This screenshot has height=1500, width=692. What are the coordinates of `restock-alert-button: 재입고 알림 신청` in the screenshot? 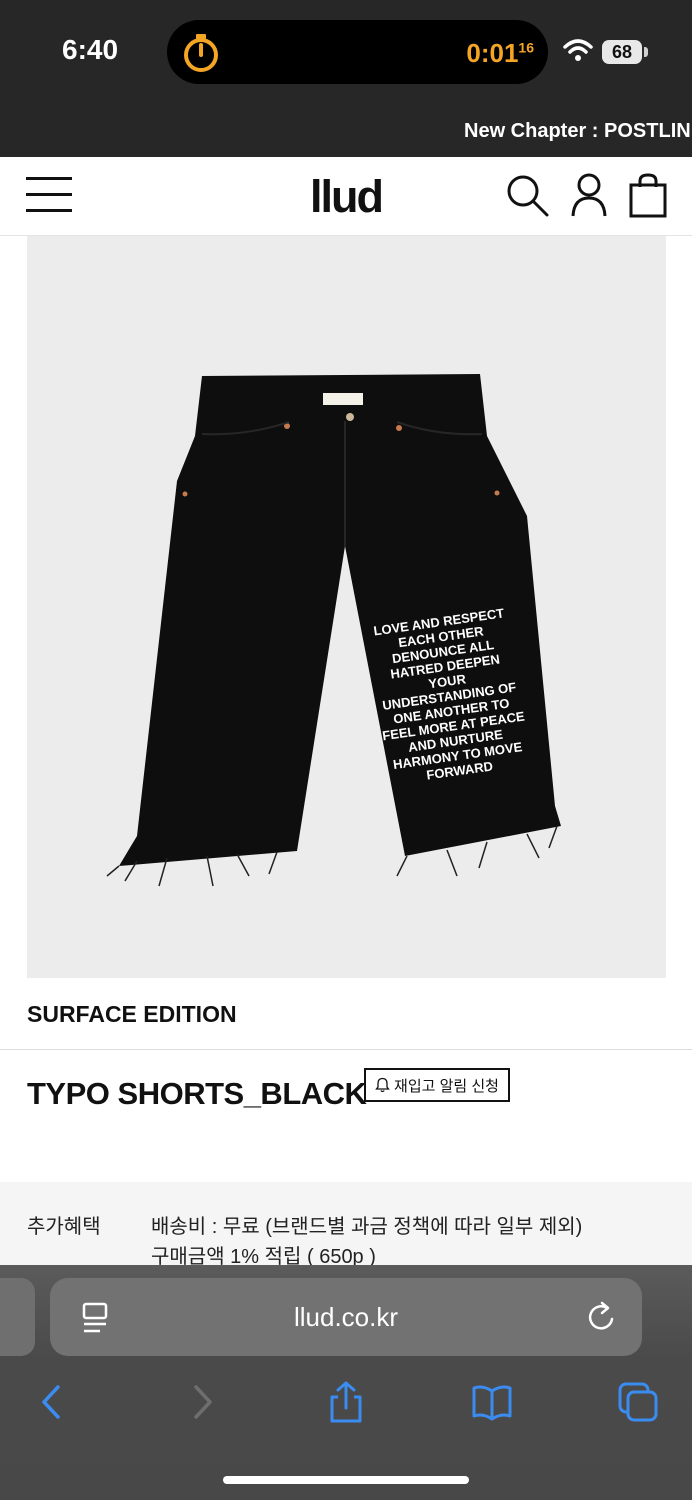 It's located at (437, 1085).